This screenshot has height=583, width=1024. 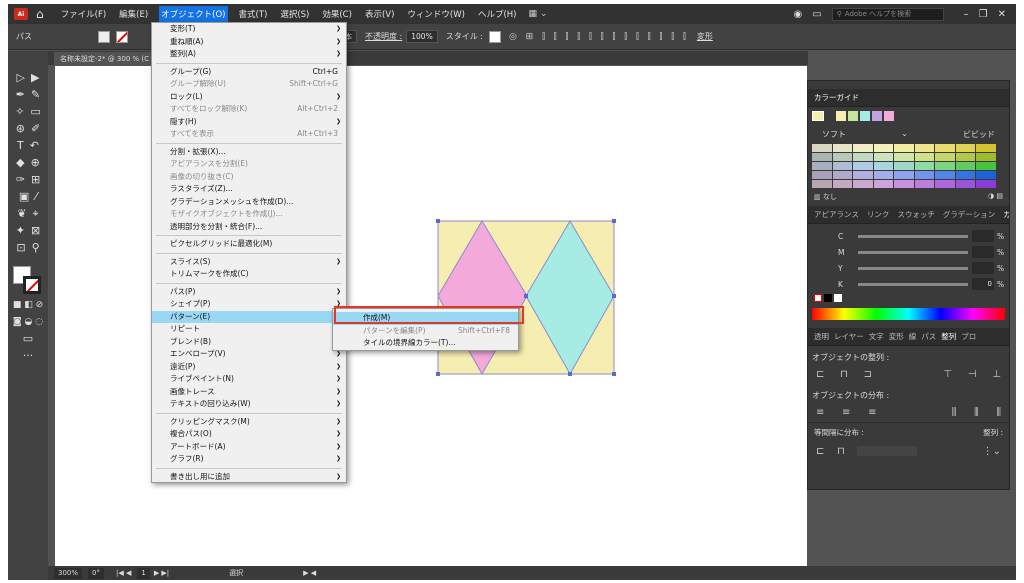 I want to click on align-panel-tab: プロ, so click(x=968, y=336).